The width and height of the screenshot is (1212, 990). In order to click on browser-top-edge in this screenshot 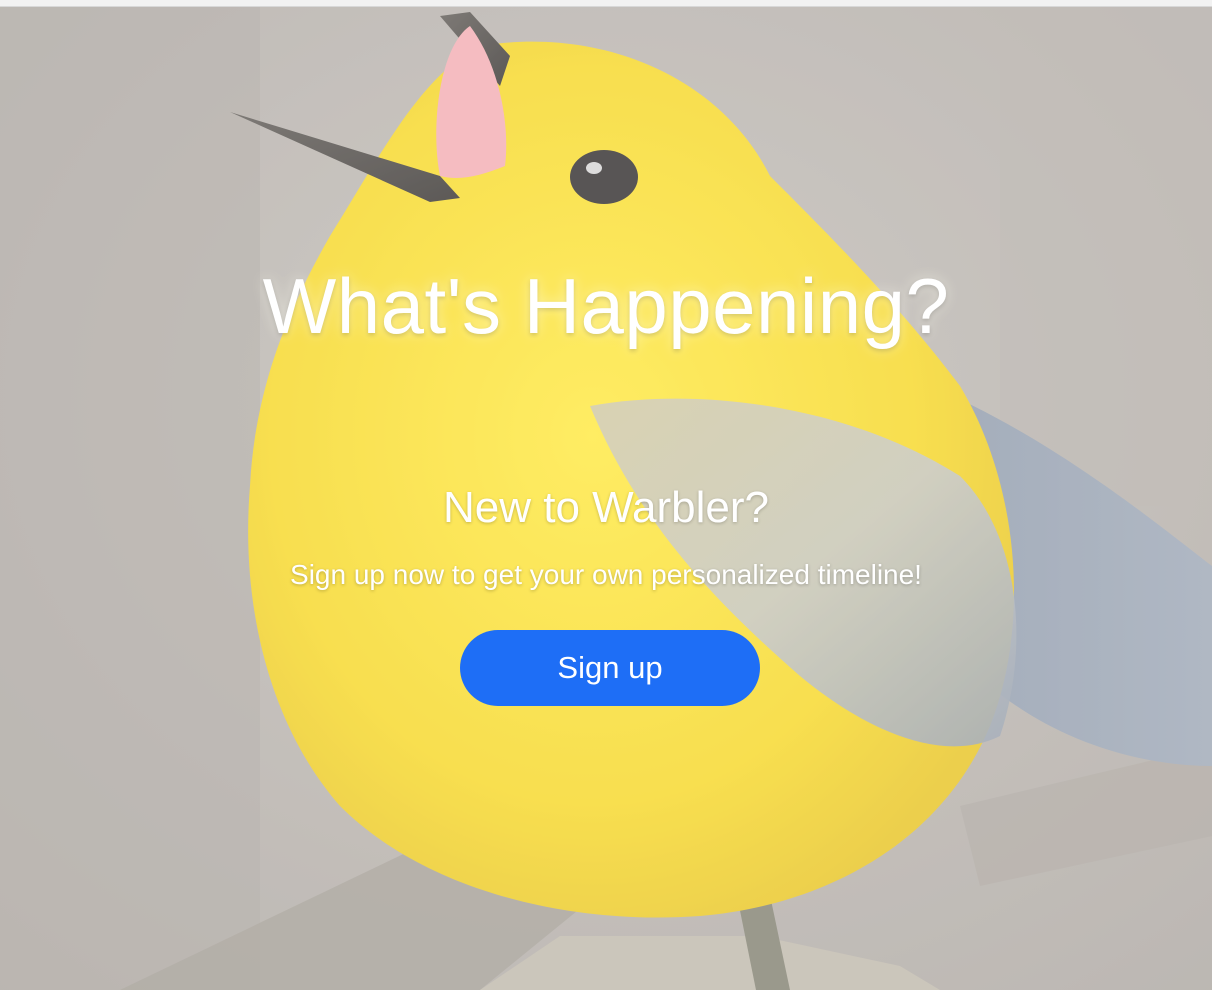, I will do `click(606, 3)`.